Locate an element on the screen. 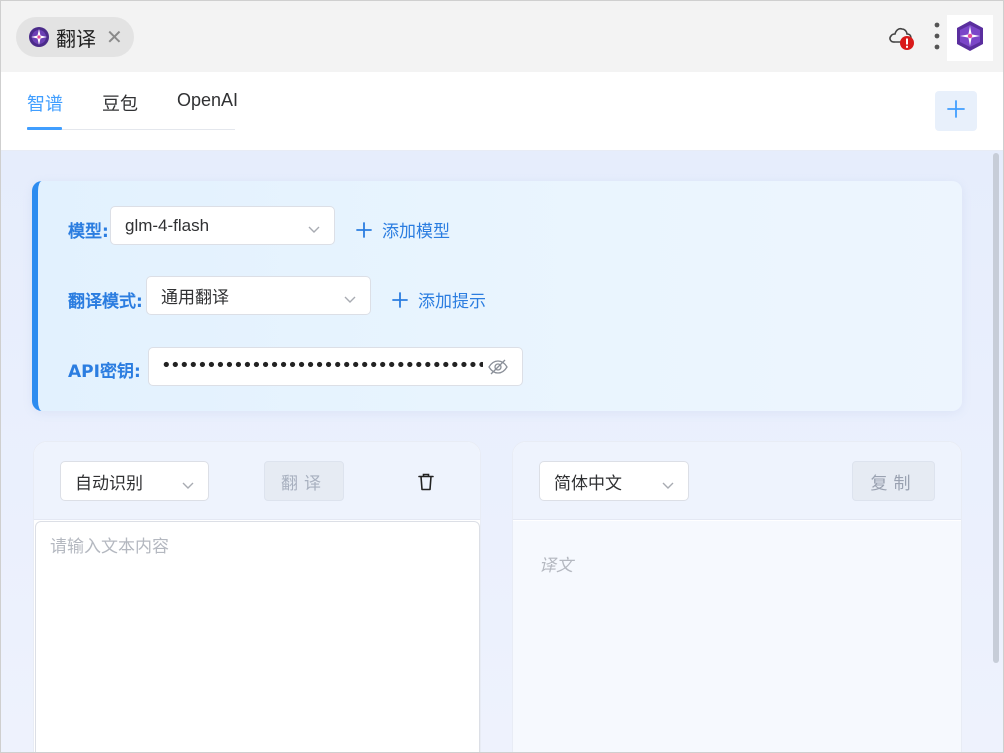 Image resolution: width=1004 pixels, height=753 pixels. add-model-button: 添加模型 is located at coordinates (403, 229).